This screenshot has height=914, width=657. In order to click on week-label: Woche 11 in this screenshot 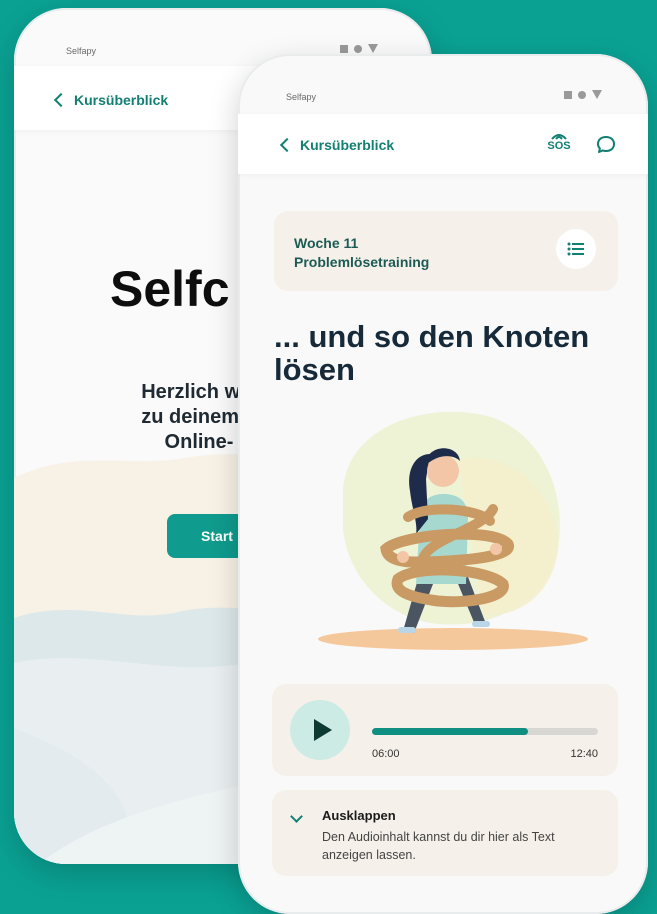, I will do `click(326, 243)`.